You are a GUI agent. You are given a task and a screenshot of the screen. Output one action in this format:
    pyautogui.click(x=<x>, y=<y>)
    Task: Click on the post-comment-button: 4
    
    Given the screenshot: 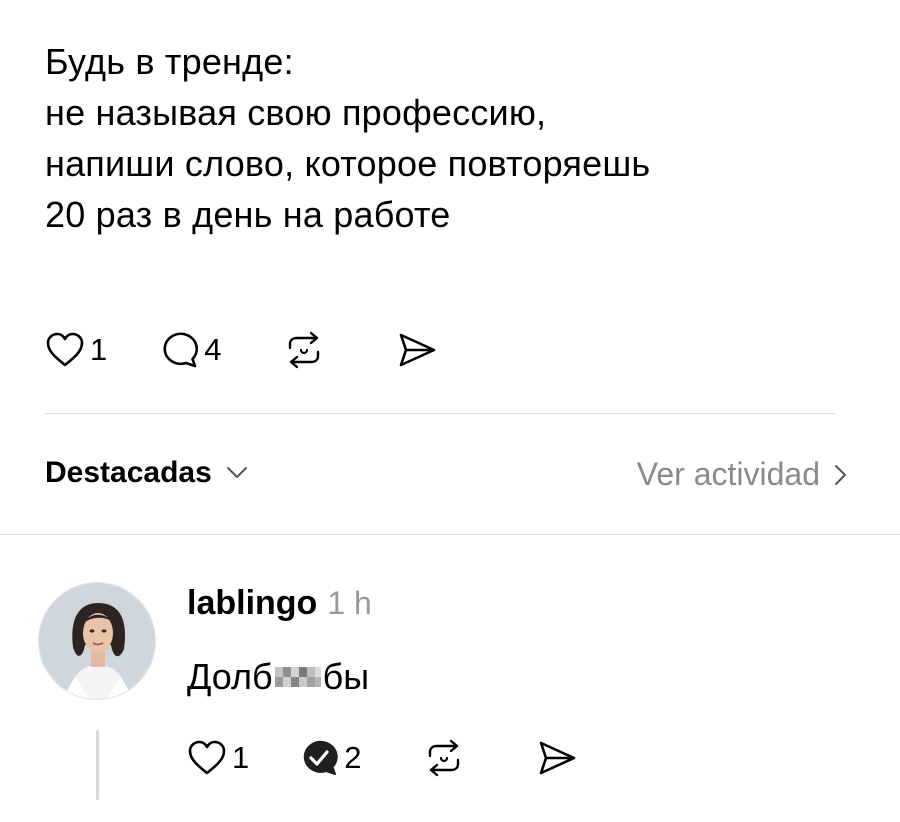 What is the action you would take?
    pyautogui.click(x=190, y=350)
    